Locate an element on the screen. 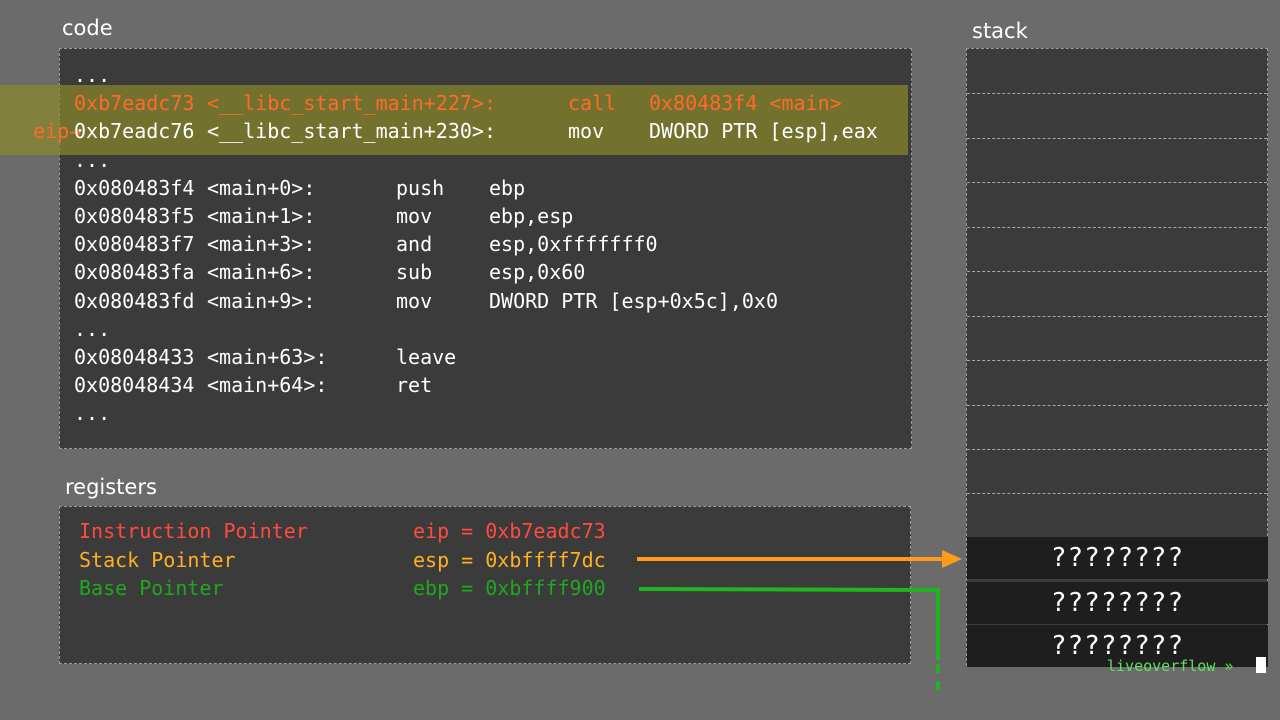  code-args: esp,0x60 is located at coordinates (537, 272).